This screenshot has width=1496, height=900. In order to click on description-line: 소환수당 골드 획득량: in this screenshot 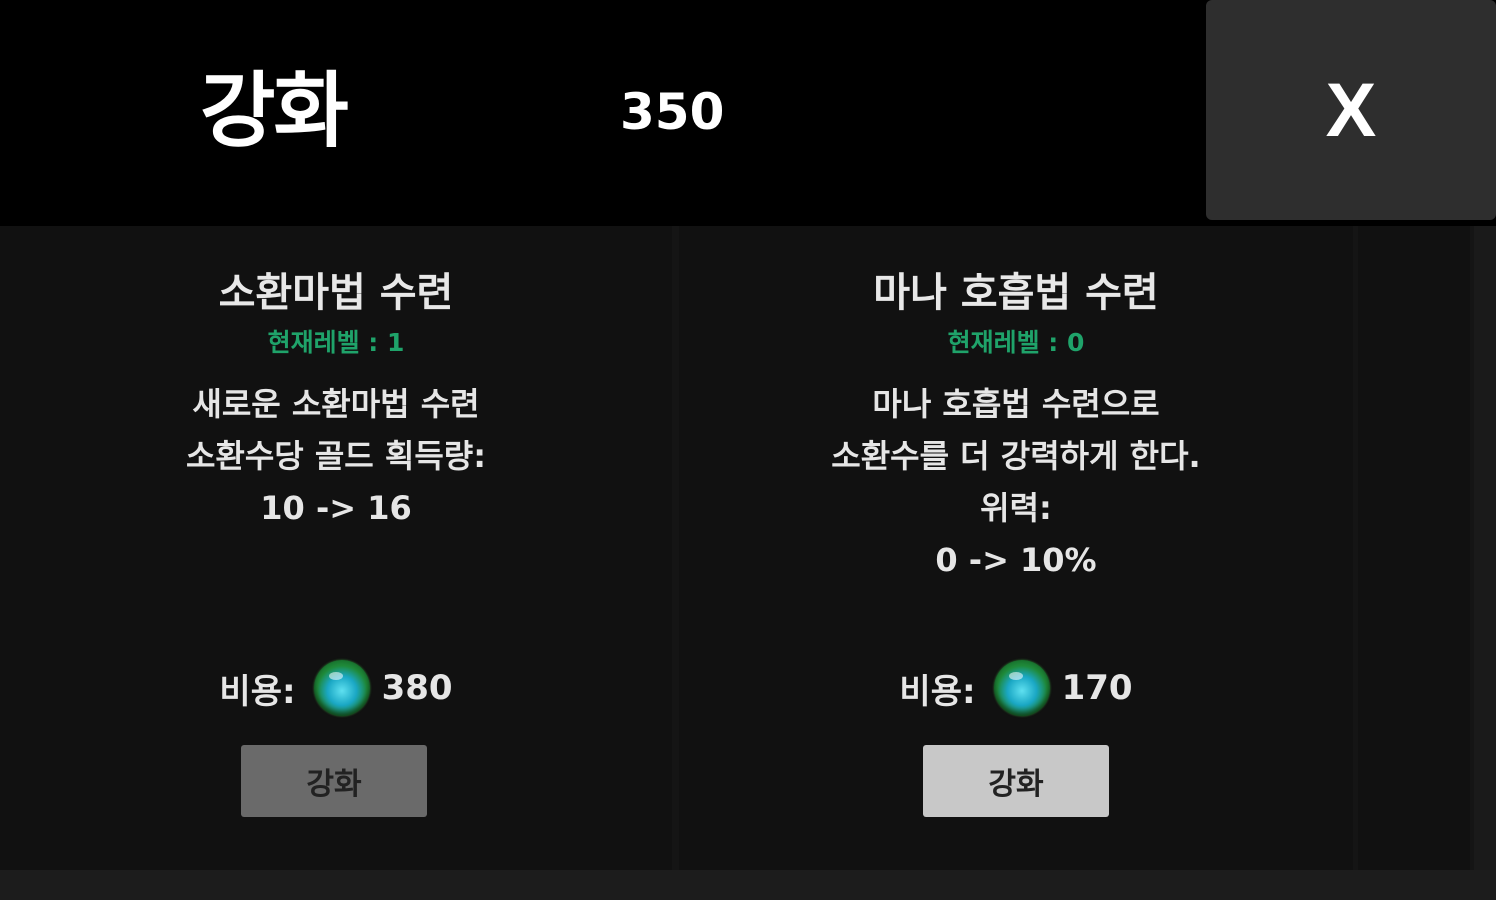, I will do `click(336, 456)`.